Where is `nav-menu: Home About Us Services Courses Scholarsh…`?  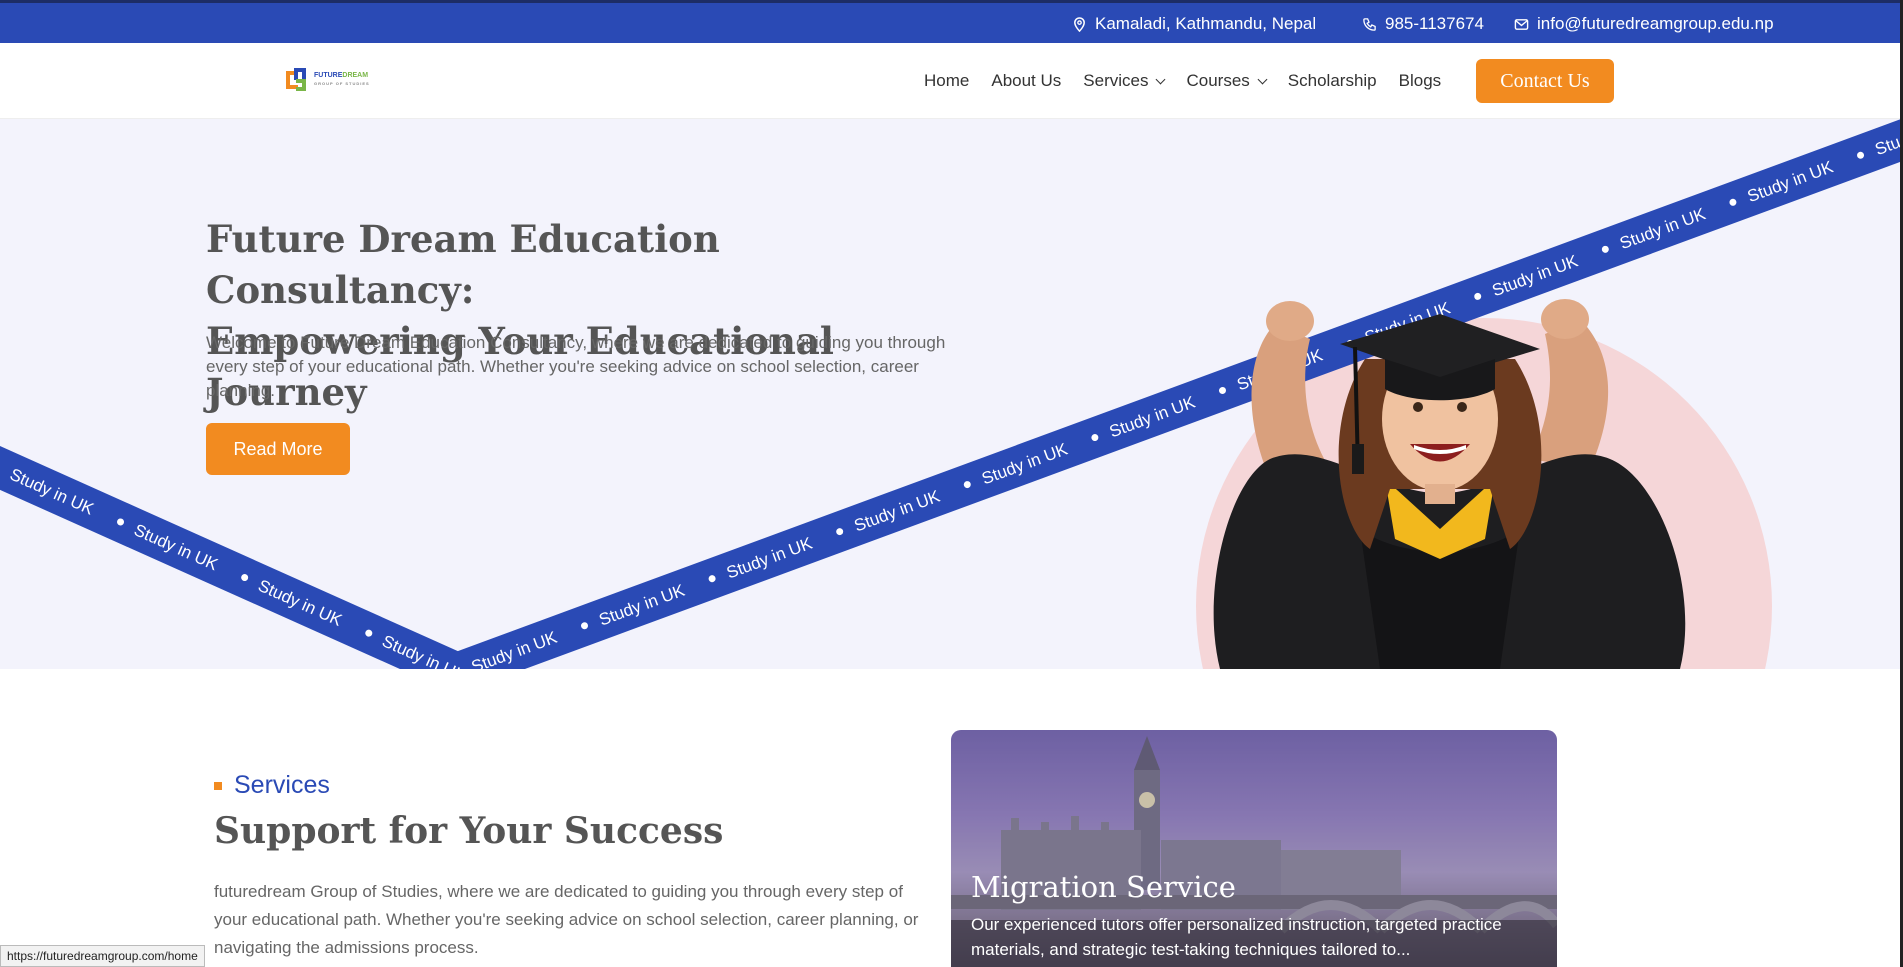
nav-menu: Home About Us Services Courses Scholarsh… is located at coordinates (1193, 81).